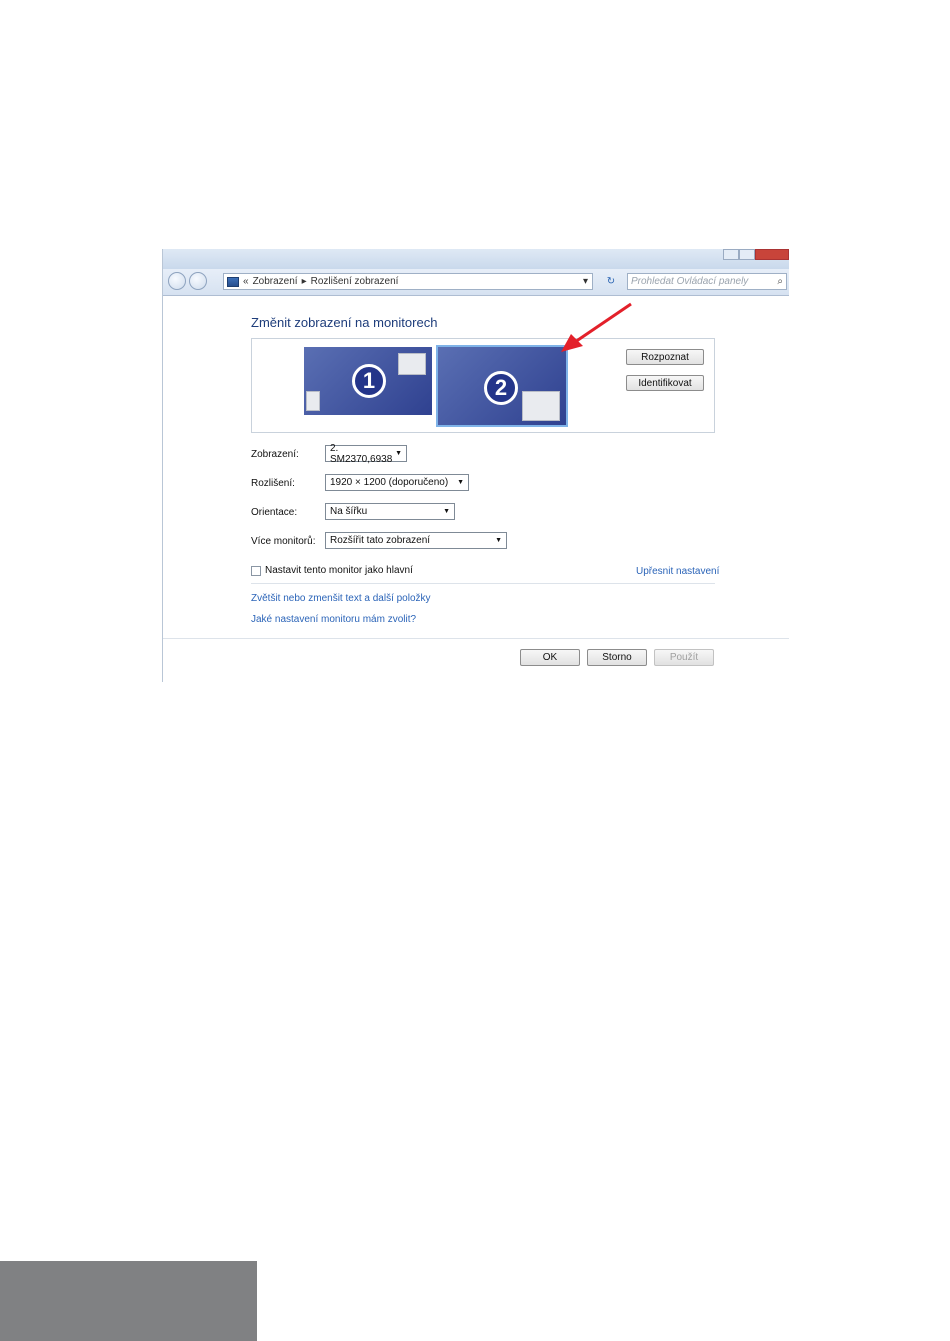 This screenshot has height=1341, width=950. What do you see at coordinates (283, 541) in the screenshot?
I see `multiple-monitors-label: Více monitorů:` at bounding box center [283, 541].